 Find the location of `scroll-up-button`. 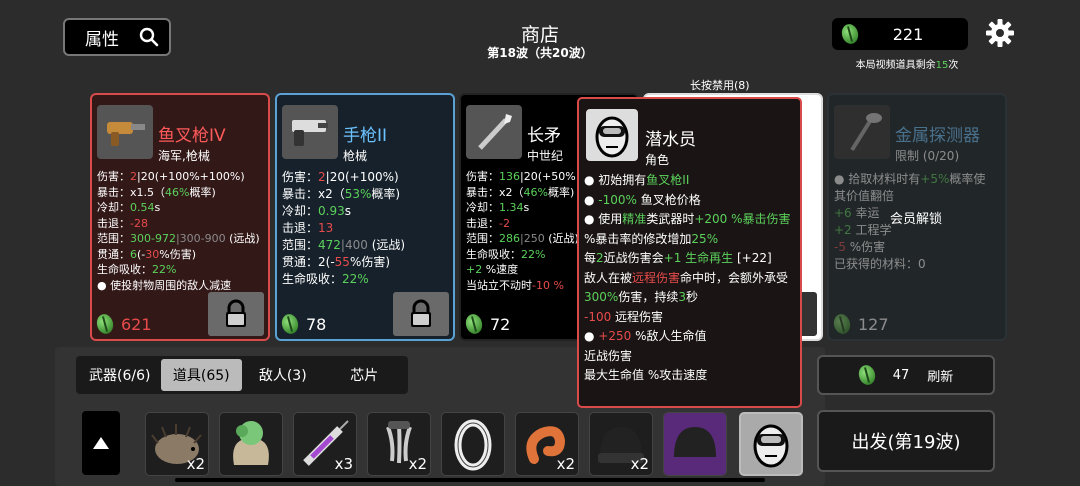

scroll-up-button is located at coordinates (101, 443).